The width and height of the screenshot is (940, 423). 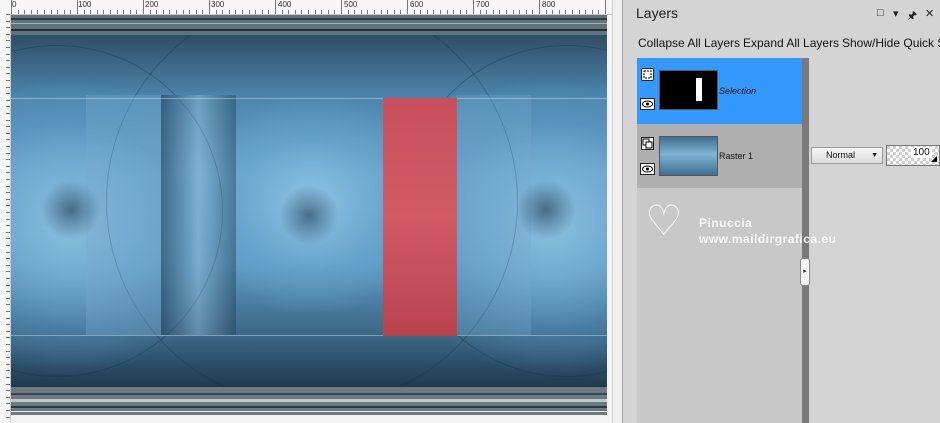 What do you see at coordinates (689, 43) in the screenshot?
I see `collapse-all-layers-button: Collapse All Layers` at bounding box center [689, 43].